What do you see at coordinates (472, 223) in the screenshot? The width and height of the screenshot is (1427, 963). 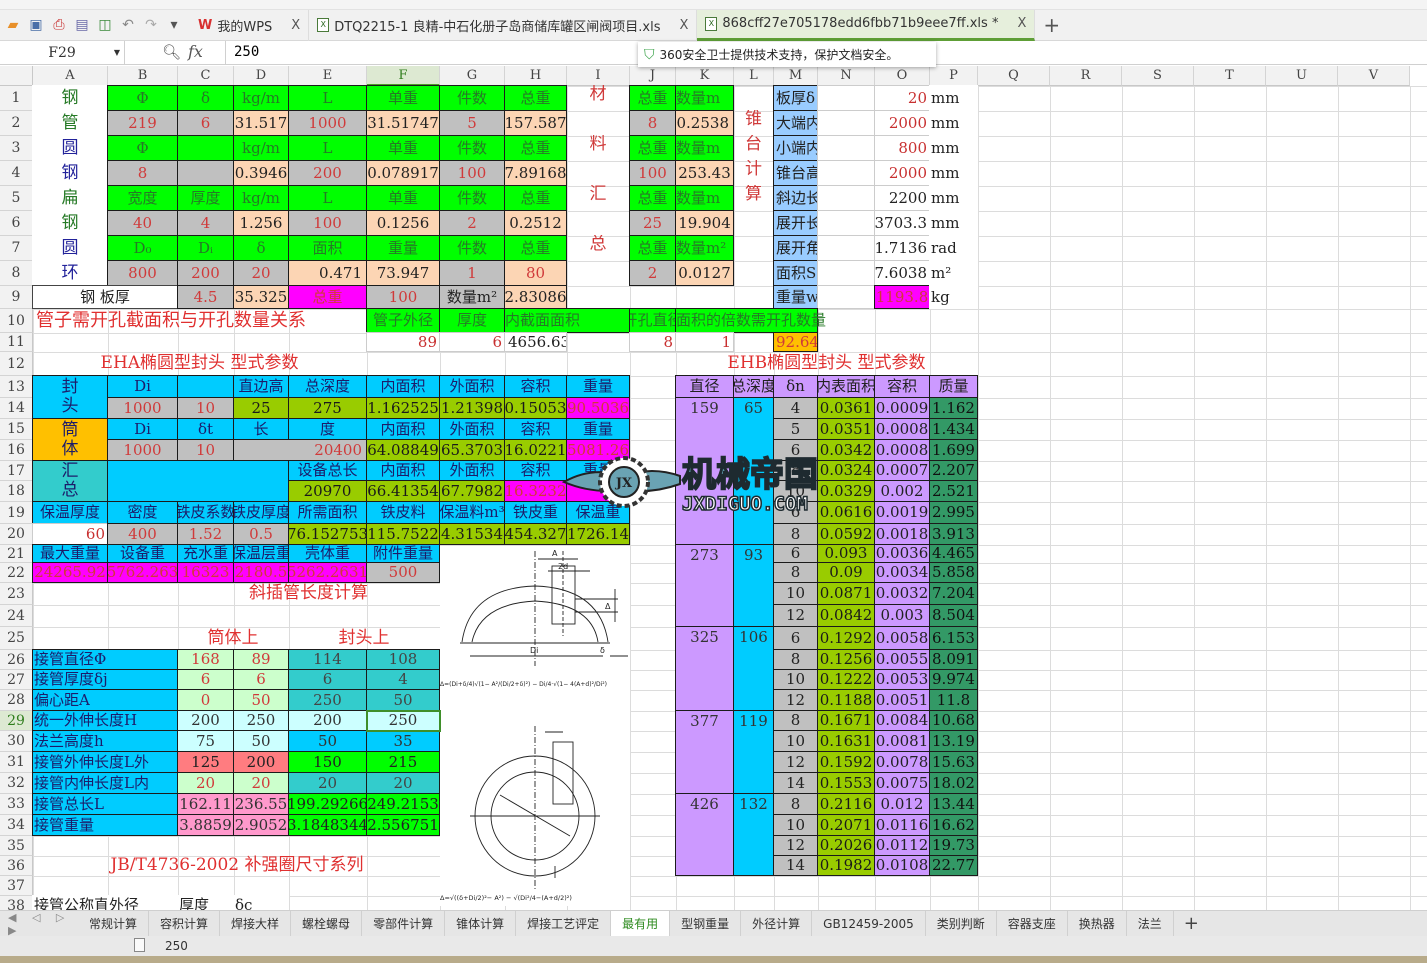 I see `cell-G6: 2` at bounding box center [472, 223].